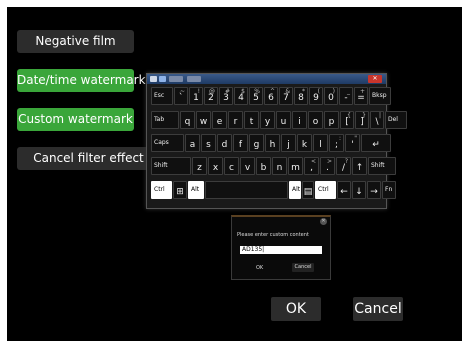 The image size is (469, 349). What do you see at coordinates (235, 120) in the screenshot?
I see `key-r: r` at bounding box center [235, 120].